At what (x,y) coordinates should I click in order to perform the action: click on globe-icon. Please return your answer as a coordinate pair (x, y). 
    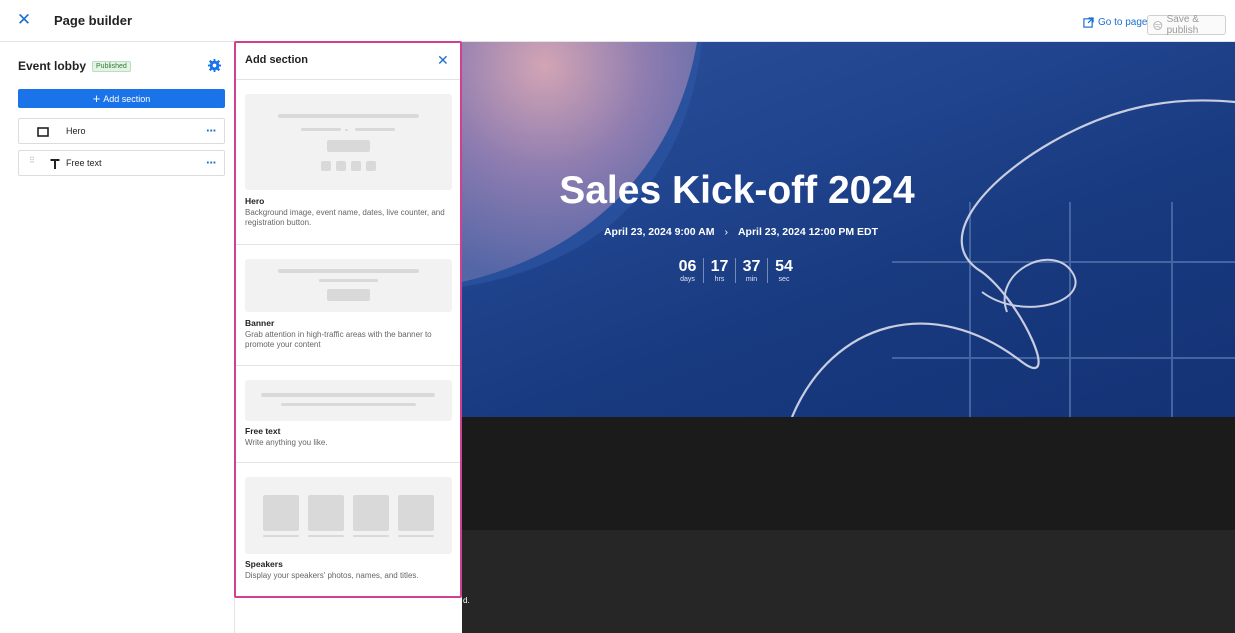
    Looking at the image, I should click on (1158, 25).